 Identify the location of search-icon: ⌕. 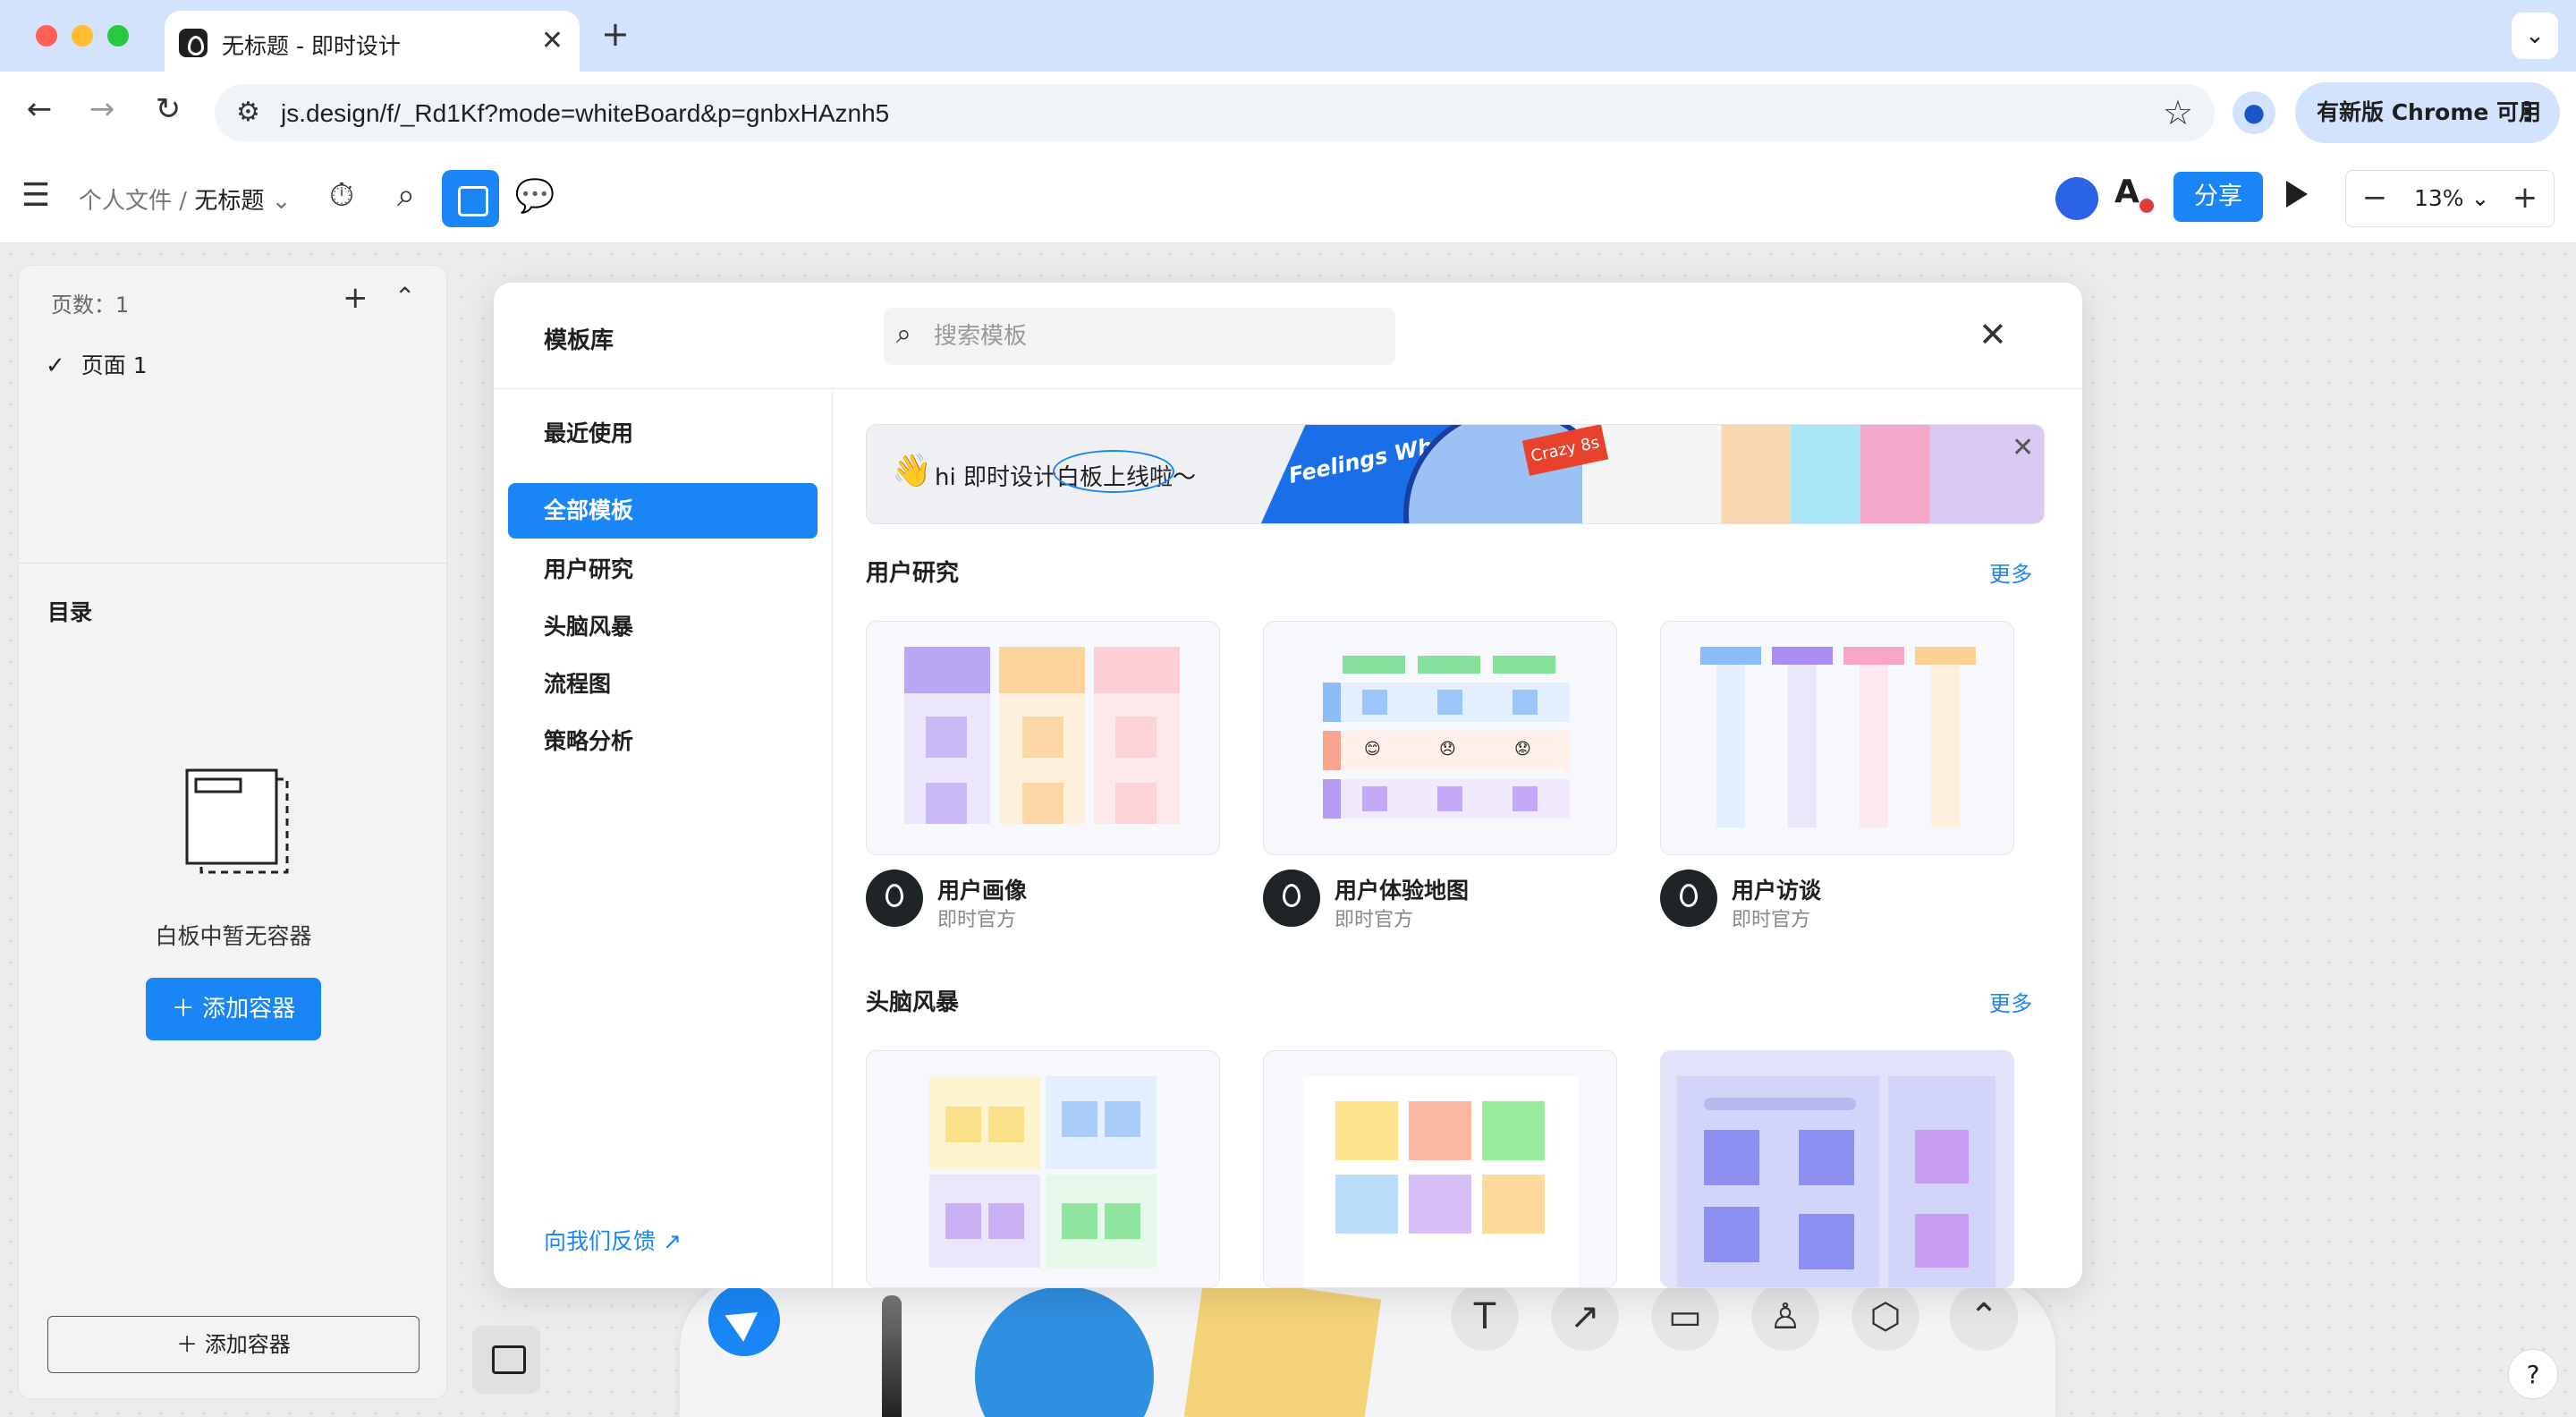
(406, 196).